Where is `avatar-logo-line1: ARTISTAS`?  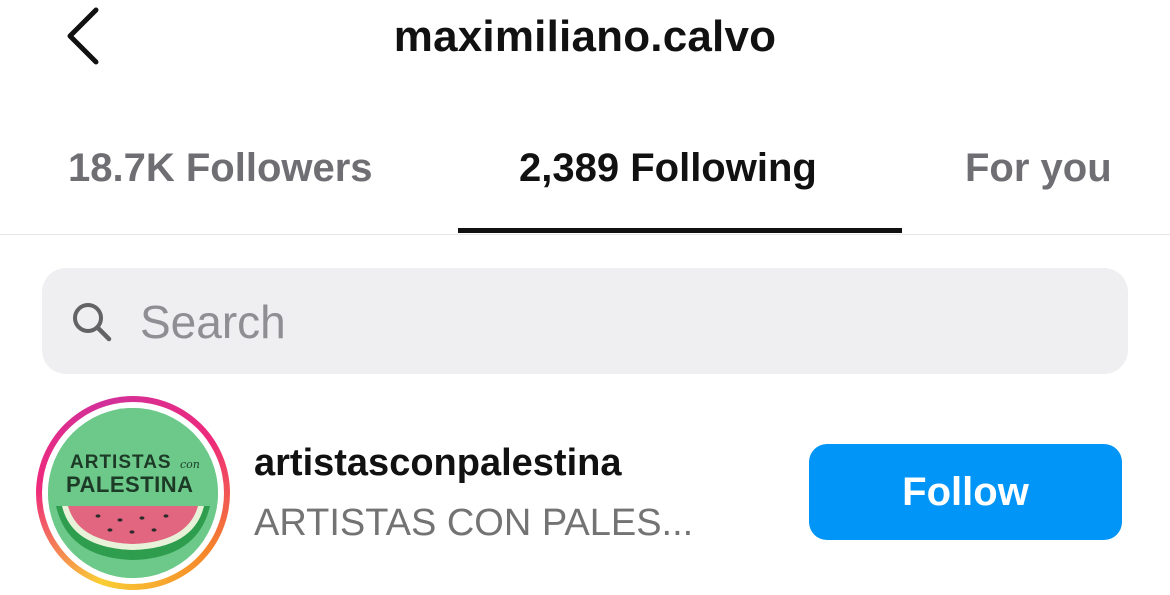 avatar-logo-line1: ARTISTAS is located at coordinates (121, 462).